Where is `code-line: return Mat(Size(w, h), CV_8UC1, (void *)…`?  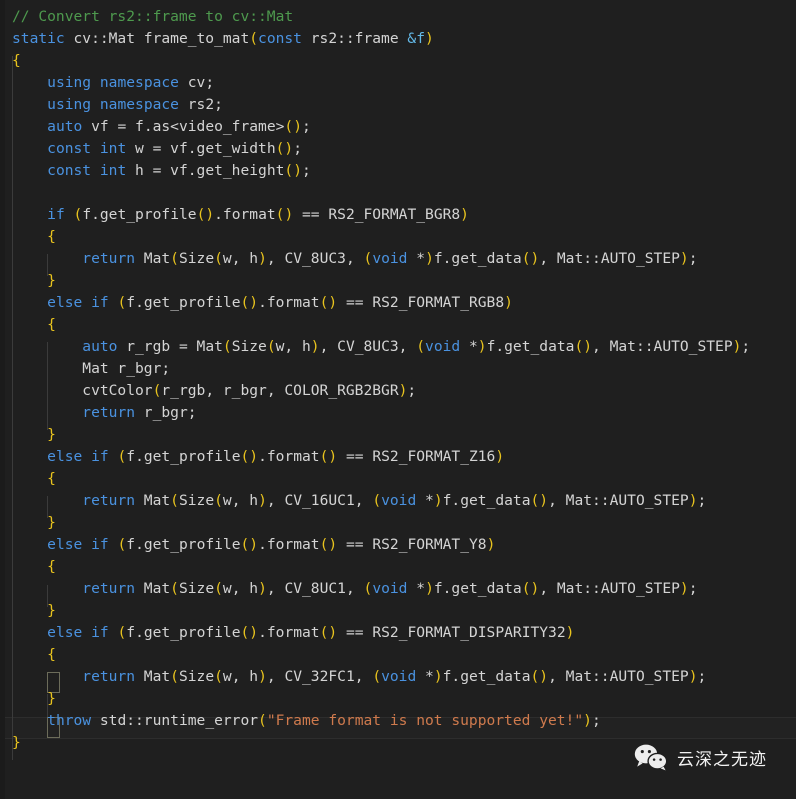 code-line: return Mat(Size(w, h), CV_8UC1, (void *)… is located at coordinates (375, 589).